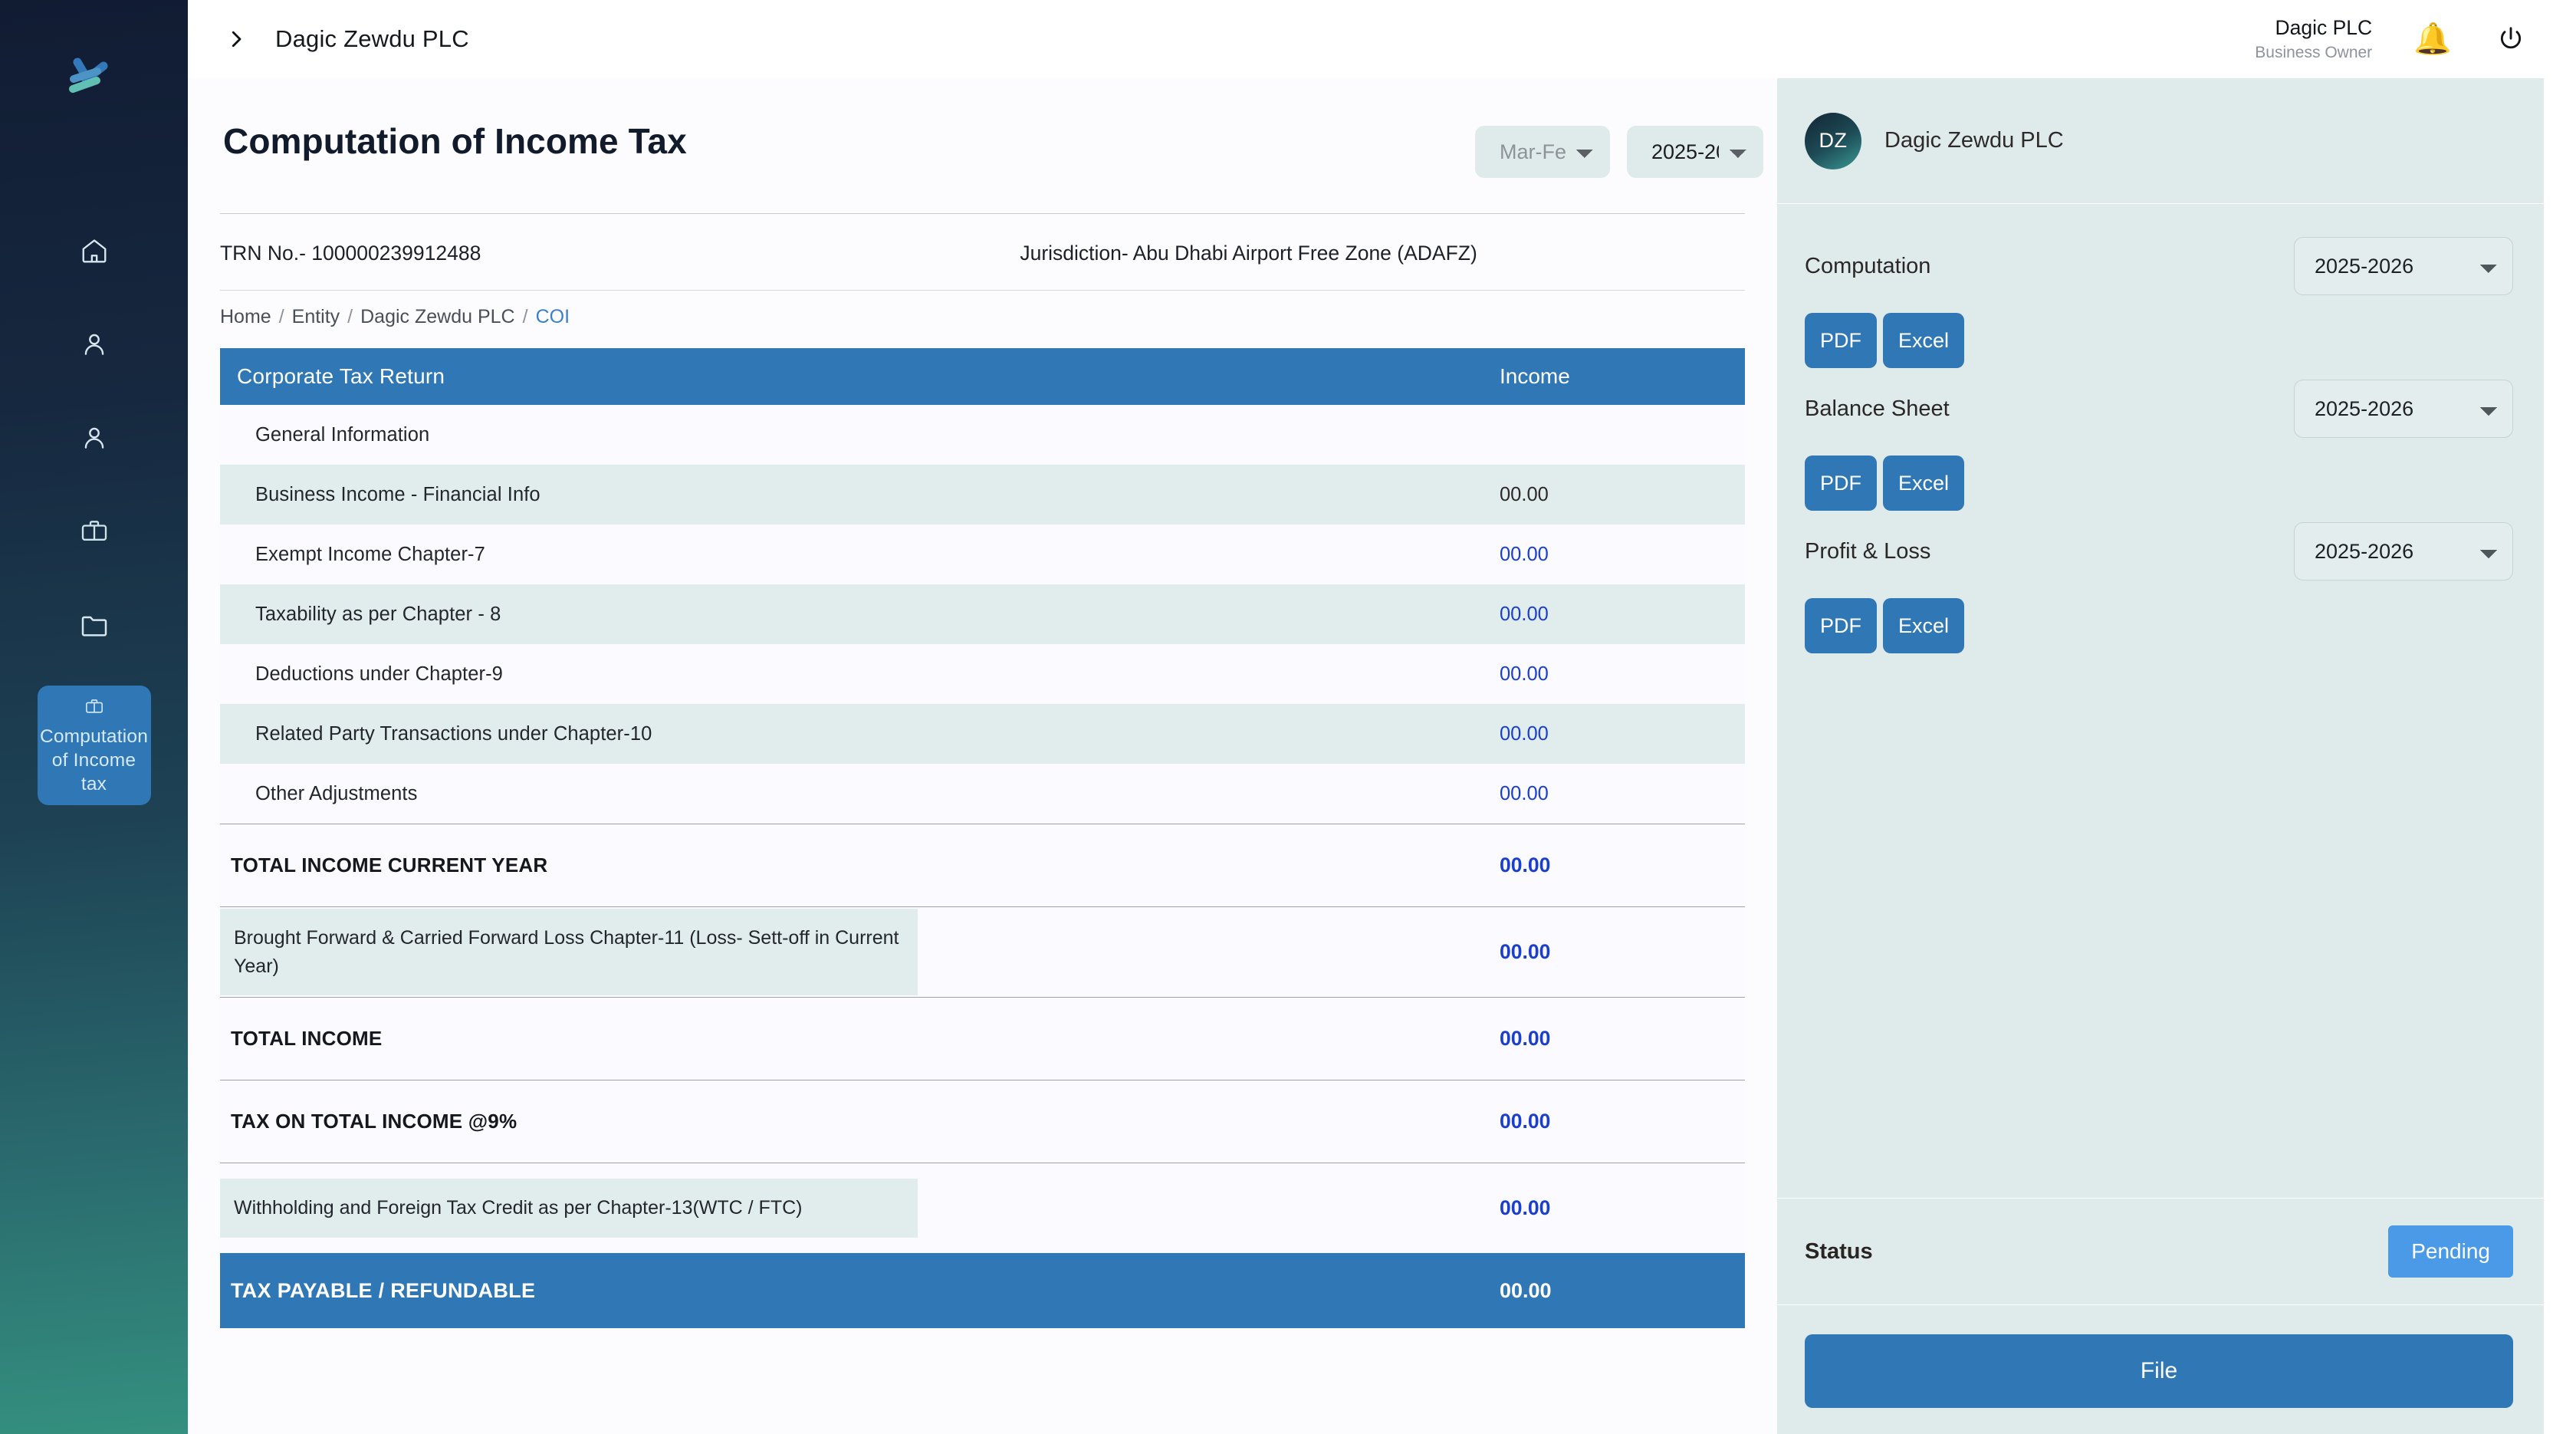 Image resolution: width=2576 pixels, height=1434 pixels. Describe the element at coordinates (1974, 140) in the screenshot. I see `entity-name: Dagic Zewdu PLC` at that location.